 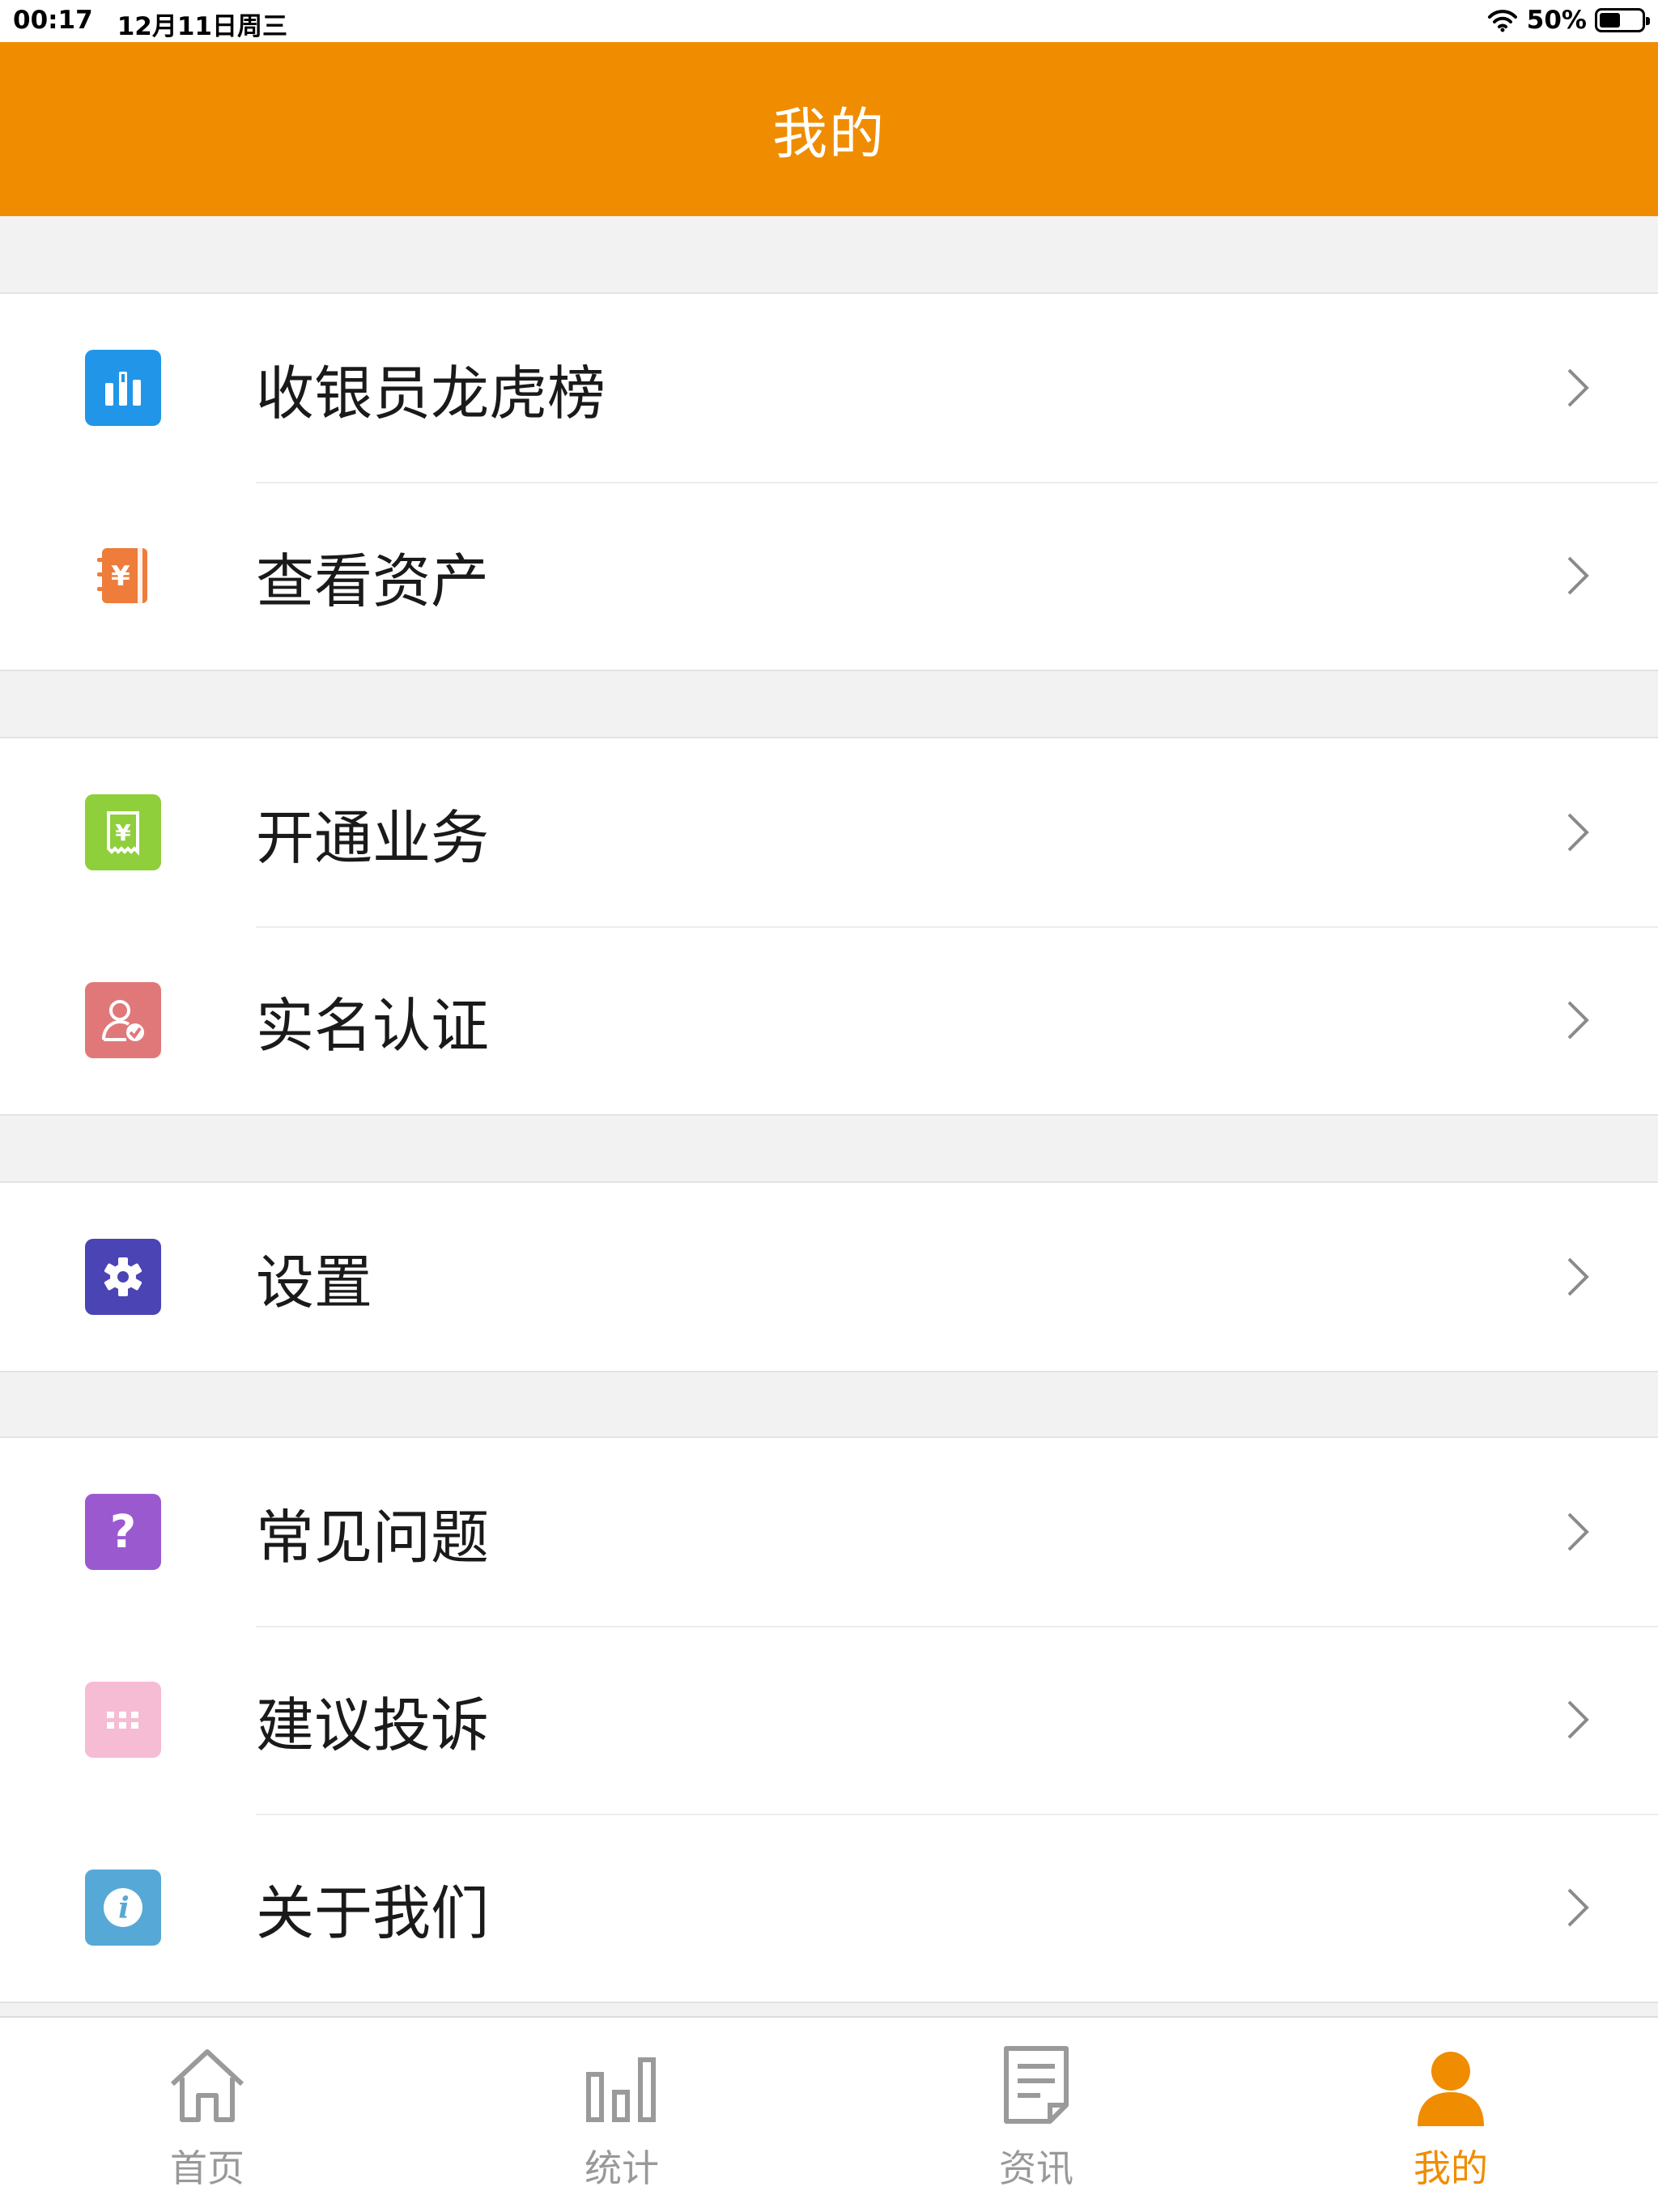 I want to click on tab-label: 统计, so click(x=622, y=2168).